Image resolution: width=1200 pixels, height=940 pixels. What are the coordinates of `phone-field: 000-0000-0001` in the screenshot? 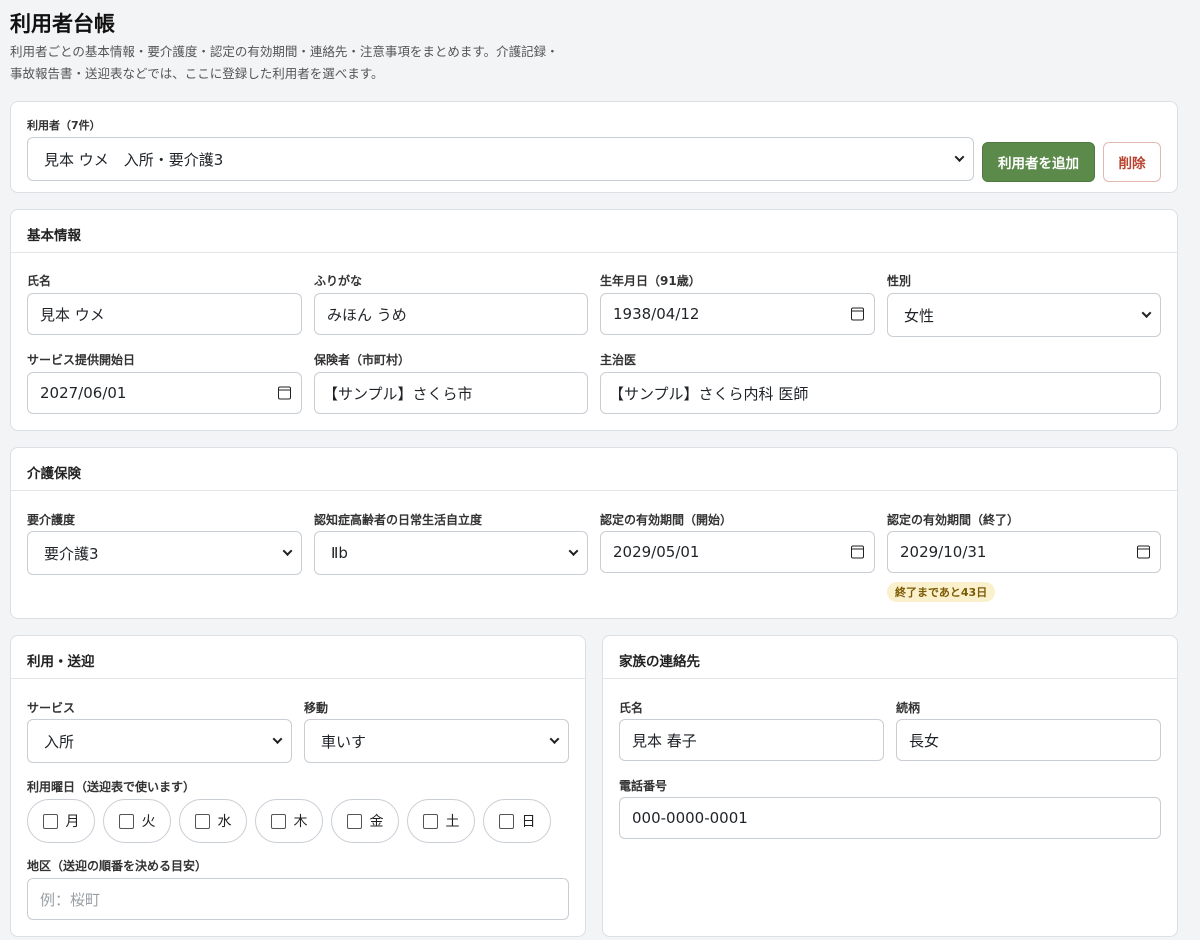 It's located at (890, 818).